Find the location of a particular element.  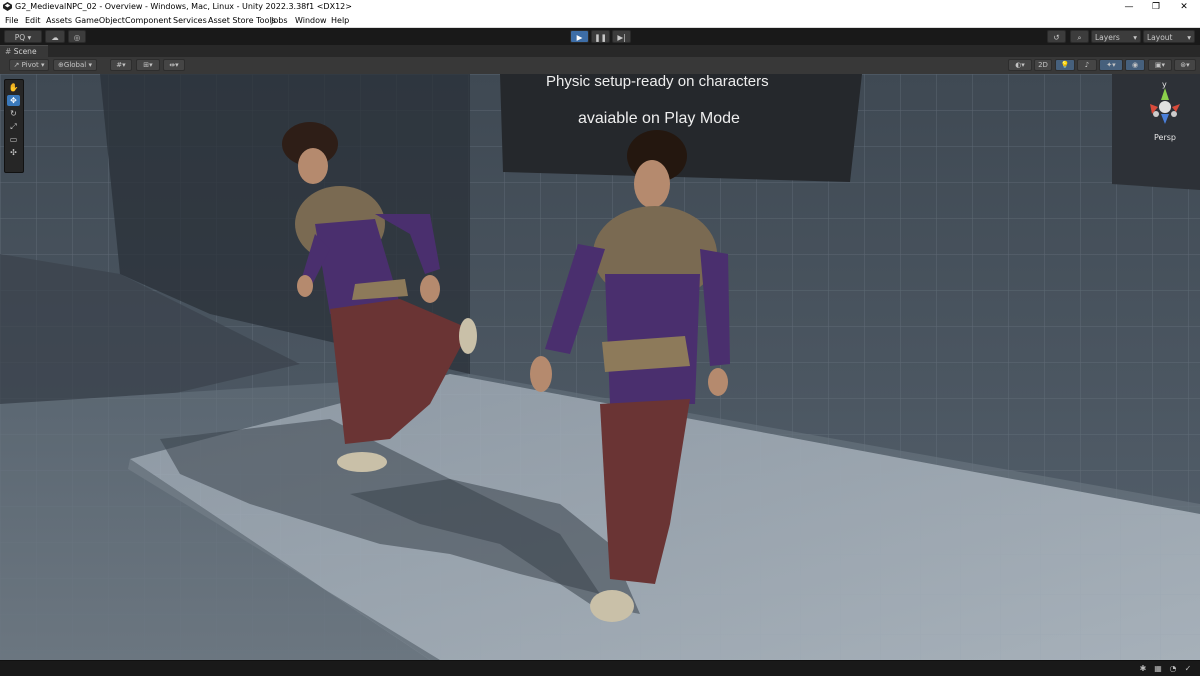

sign-text-line-2: avaiable on Play Mode is located at coordinates (659, 118).